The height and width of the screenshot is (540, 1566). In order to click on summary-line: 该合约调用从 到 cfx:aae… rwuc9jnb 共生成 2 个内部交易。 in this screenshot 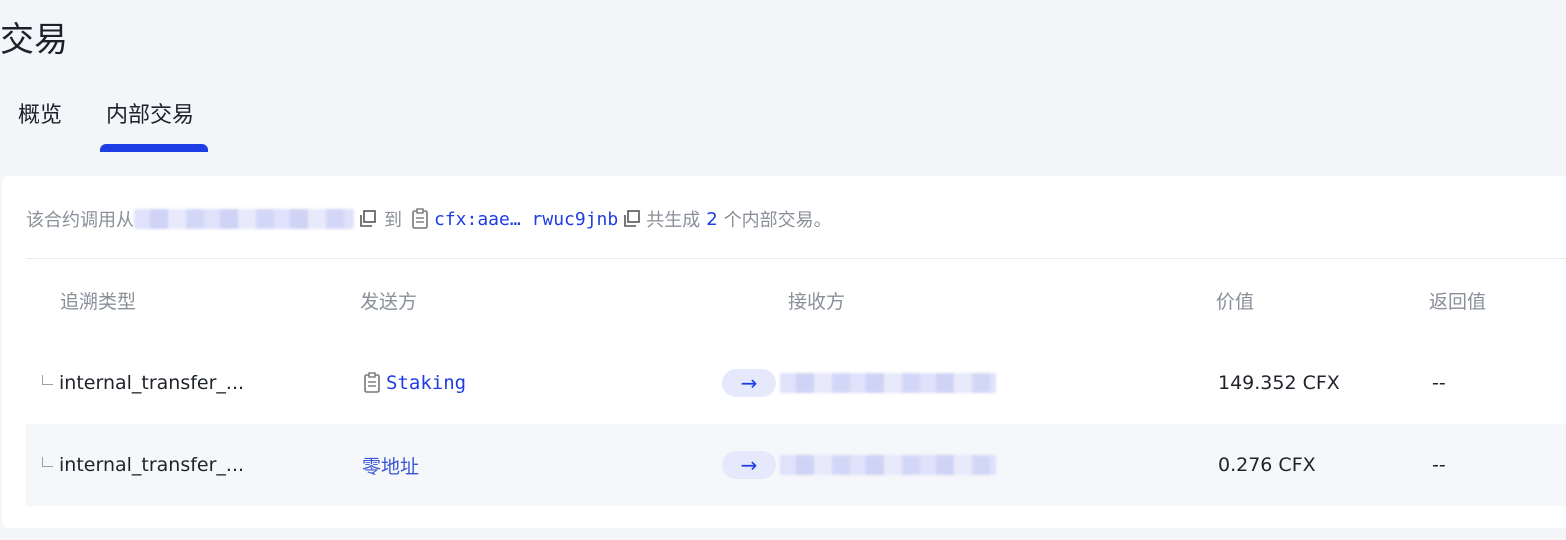, I will do `click(429, 219)`.